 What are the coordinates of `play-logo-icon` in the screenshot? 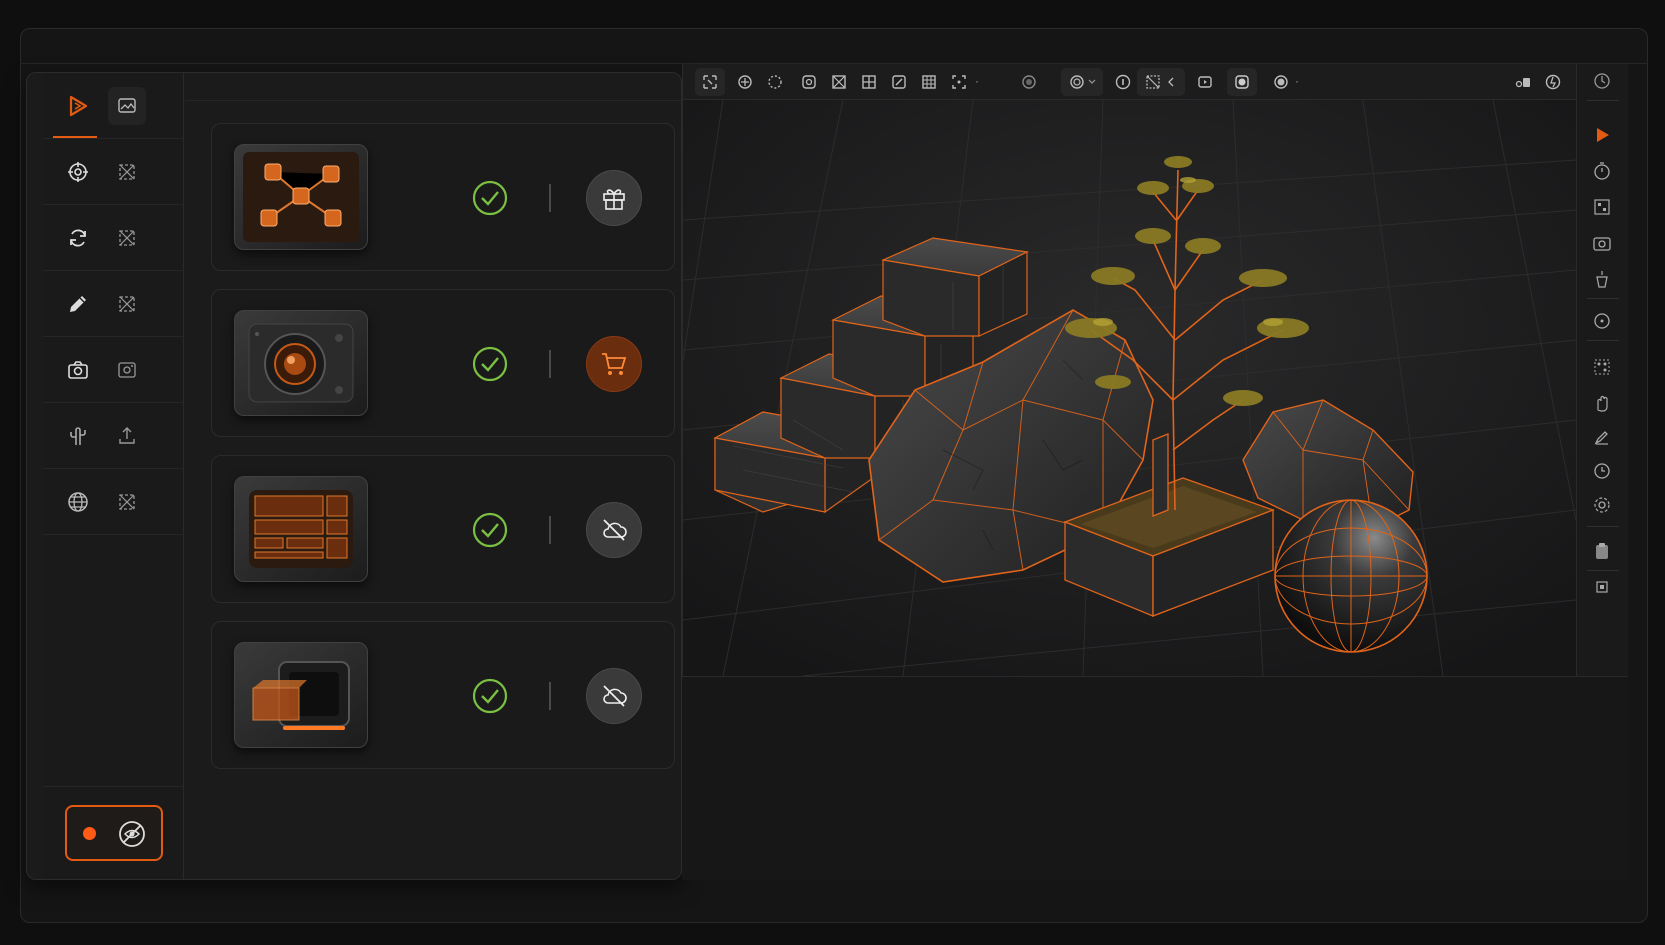 It's located at (78, 106).